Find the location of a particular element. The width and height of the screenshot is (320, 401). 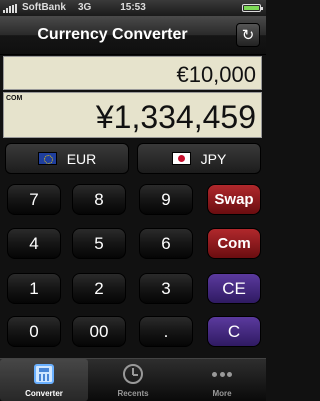

key-6: 6 is located at coordinates (166, 243).